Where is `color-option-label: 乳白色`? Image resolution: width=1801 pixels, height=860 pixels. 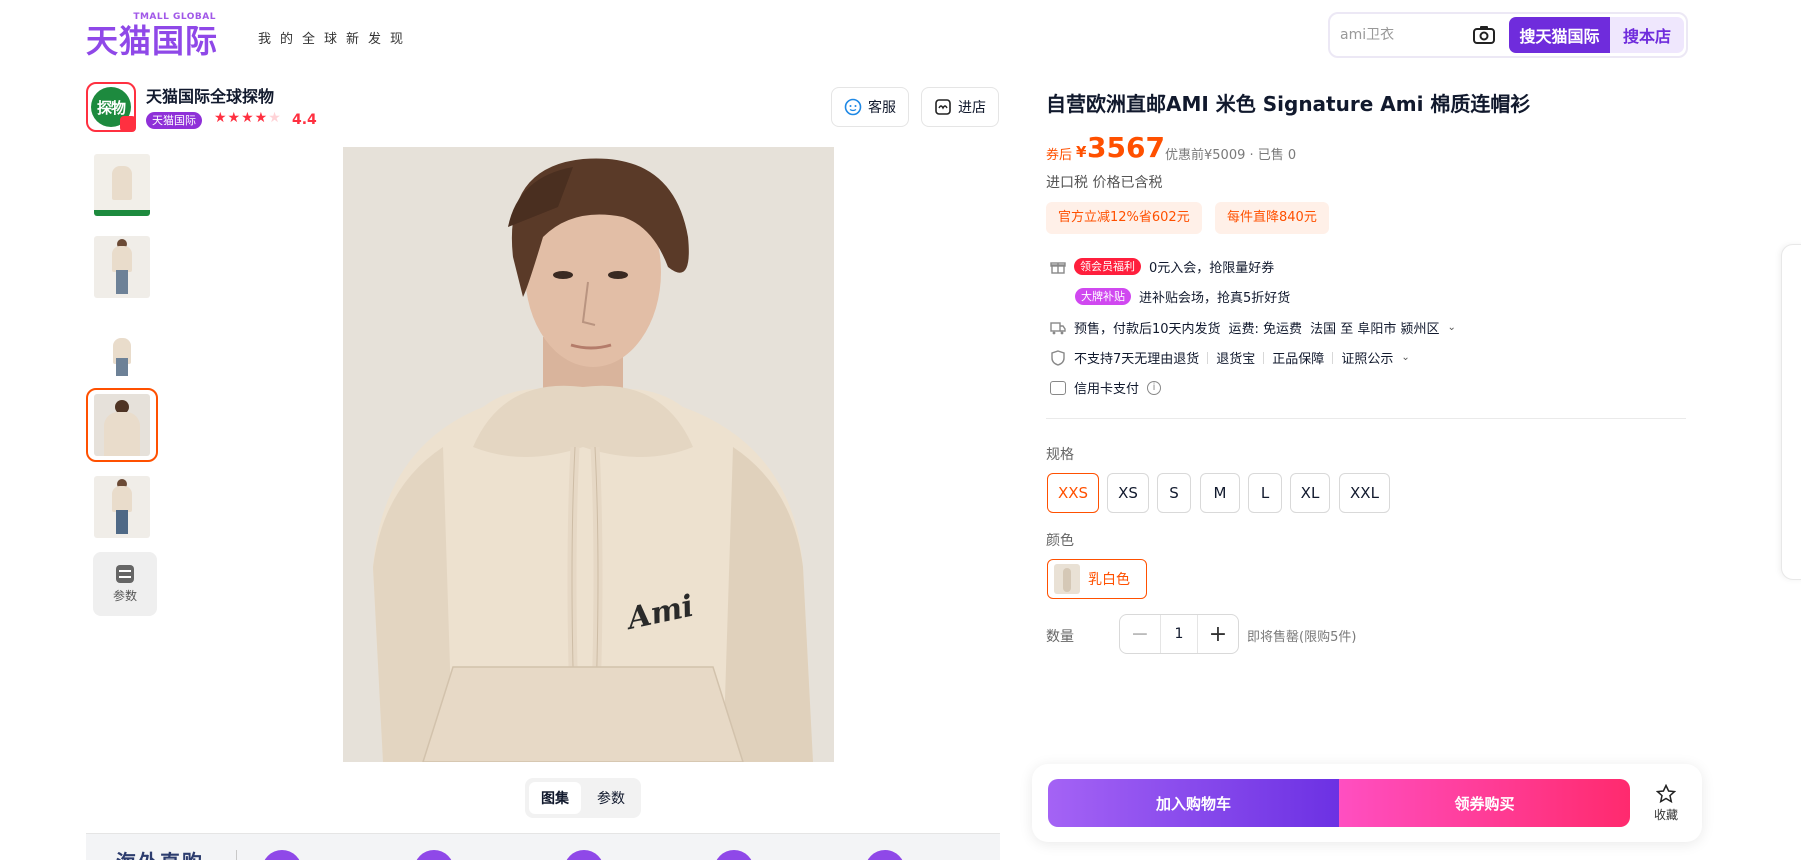 color-option-label: 乳白色 is located at coordinates (1109, 580).